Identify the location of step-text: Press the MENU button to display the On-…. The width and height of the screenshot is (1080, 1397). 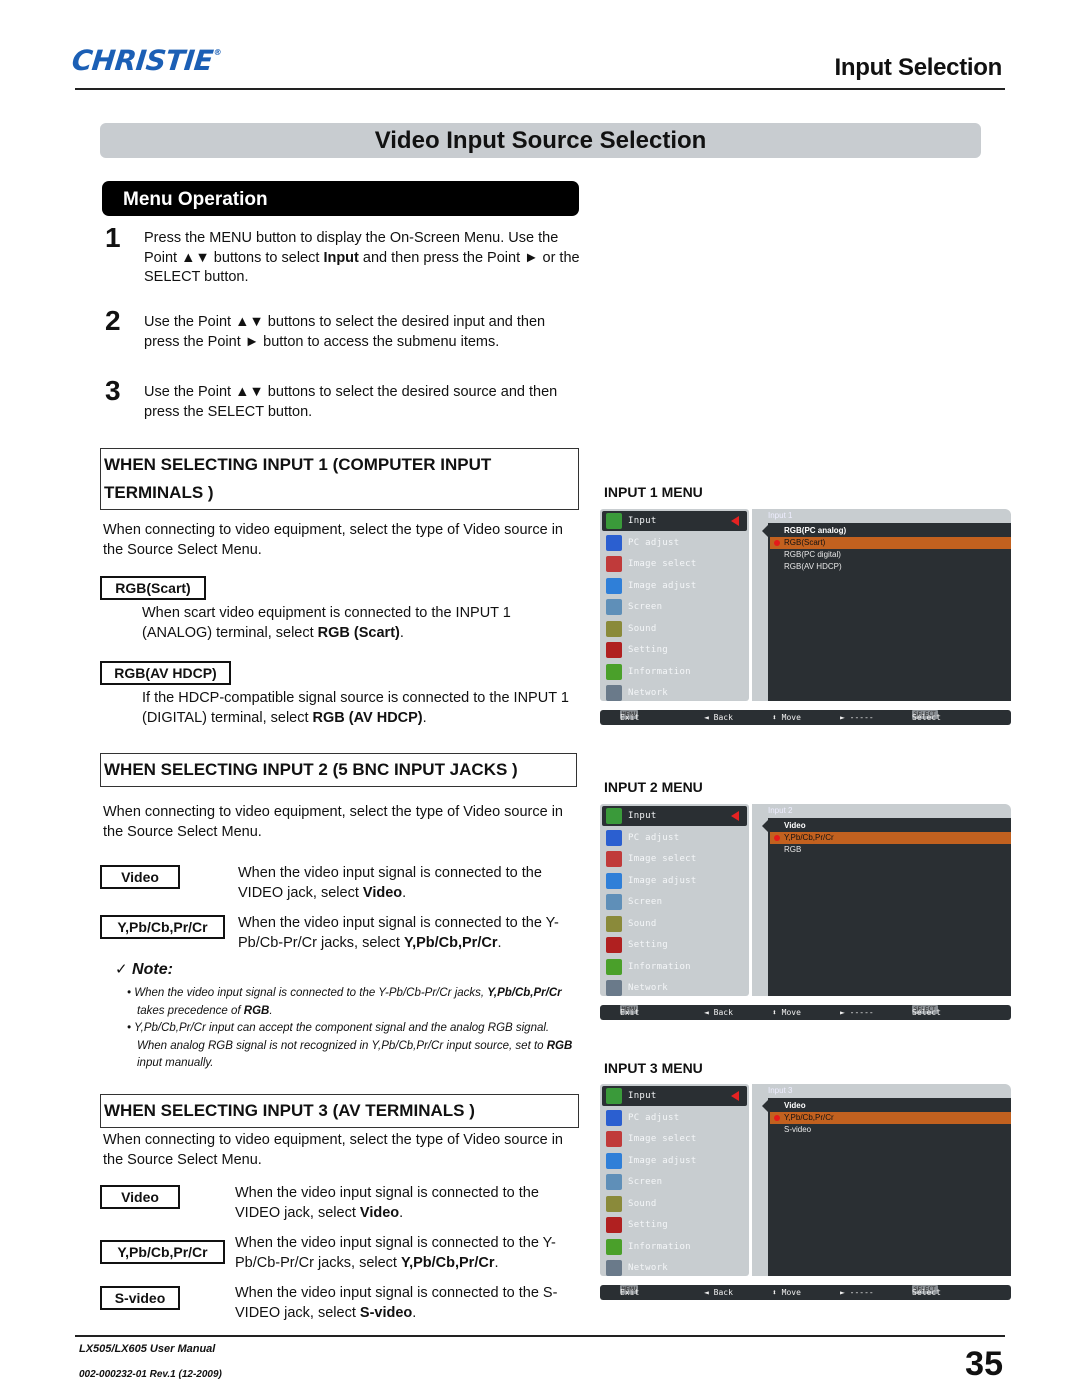
(362, 257).